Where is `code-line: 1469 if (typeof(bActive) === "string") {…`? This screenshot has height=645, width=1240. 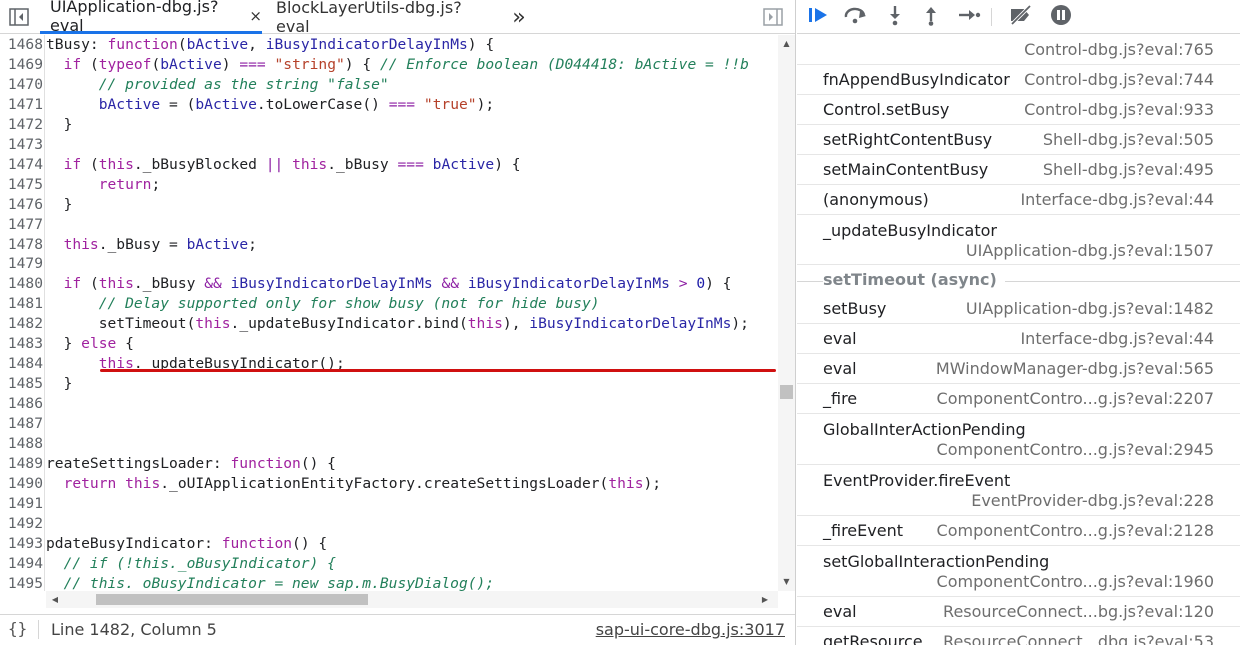
code-line: 1469 if (typeof(bActive) === "string") {… is located at coordinates (389, 65).